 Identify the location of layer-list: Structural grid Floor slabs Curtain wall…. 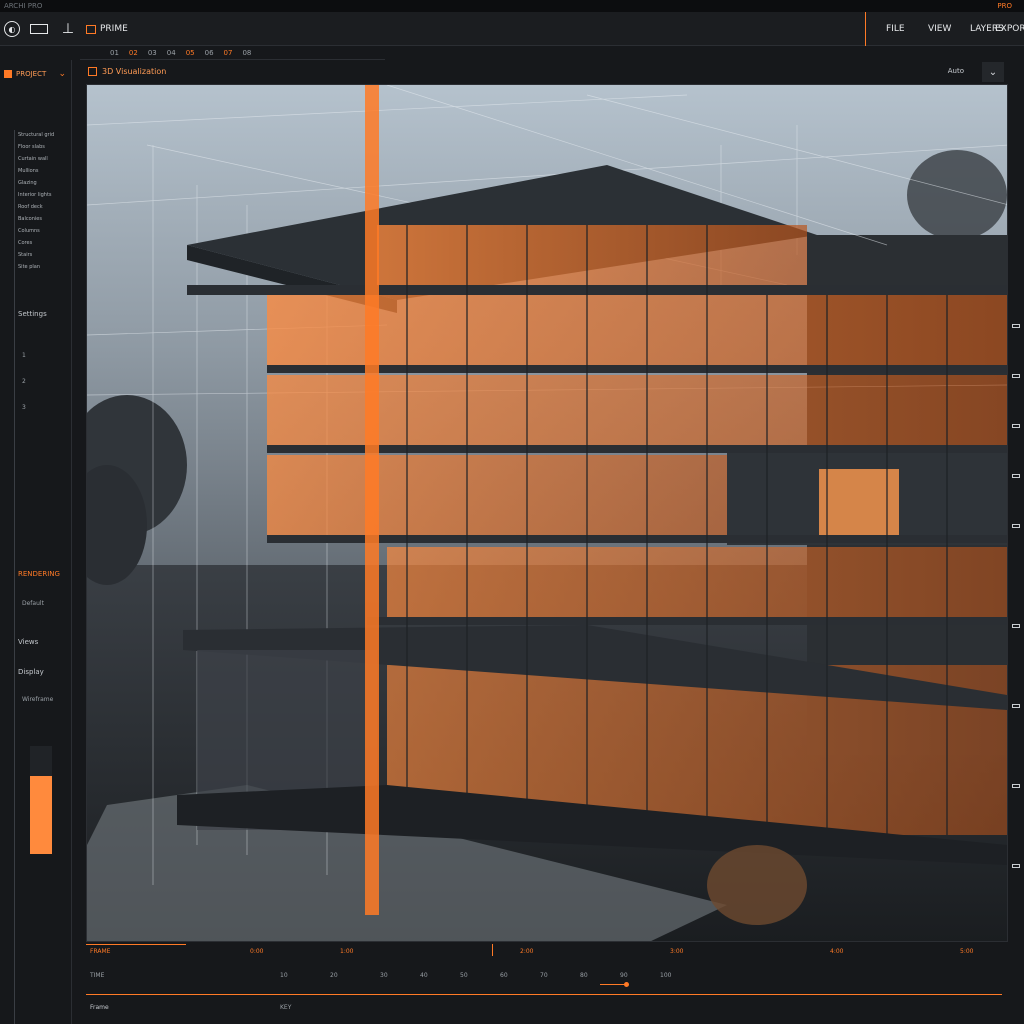
(43, 204).